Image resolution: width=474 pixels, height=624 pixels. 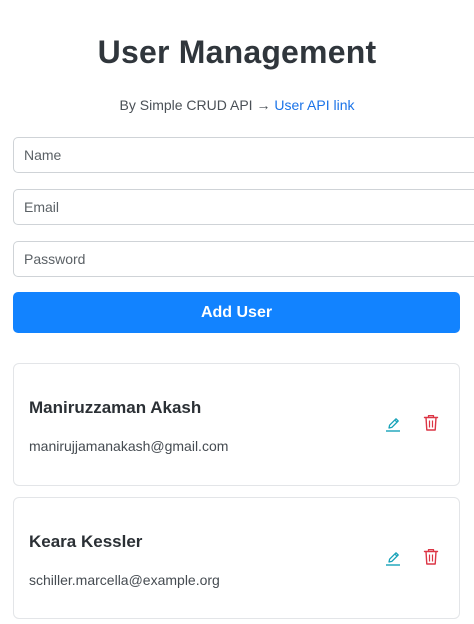 What do you see at coordinates (243, 155) in the screenshot?
I see `name-input` at bounding box center [243, 155].